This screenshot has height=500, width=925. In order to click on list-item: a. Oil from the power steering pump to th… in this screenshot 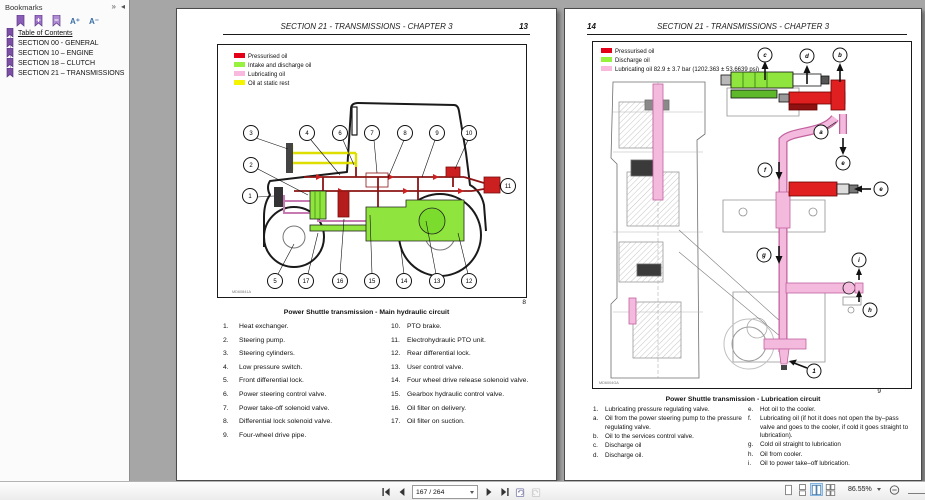, I will do `click(669, 423)`.